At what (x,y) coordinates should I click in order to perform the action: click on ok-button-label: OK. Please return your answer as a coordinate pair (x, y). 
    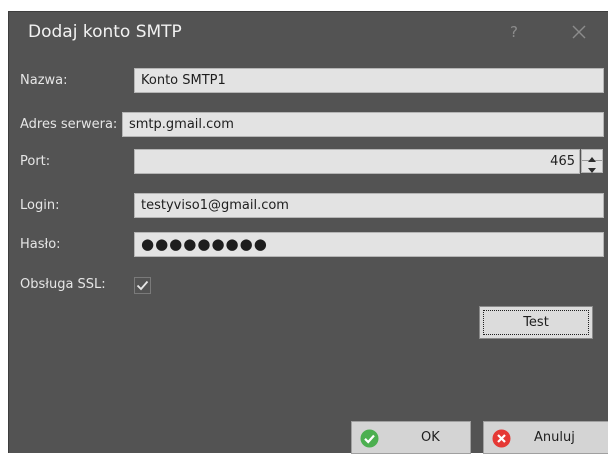
    Looking at the image, I should click on (430, 437).